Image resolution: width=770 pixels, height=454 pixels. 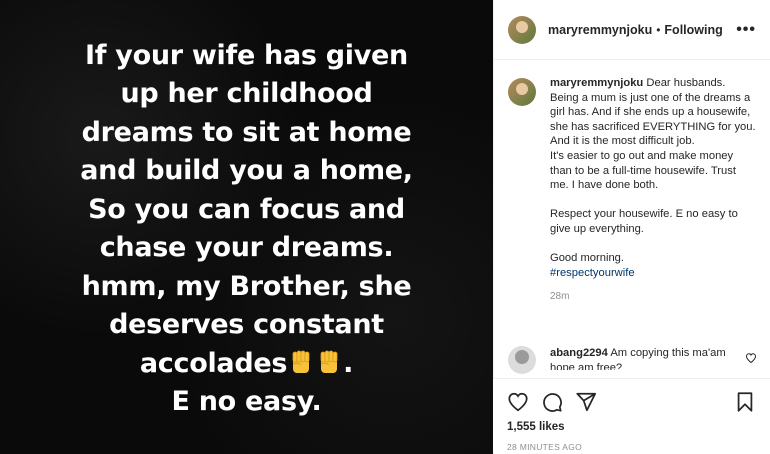 I want to click on post-header: maryremmynjoku • Following •••, so click(x=632, y=30).